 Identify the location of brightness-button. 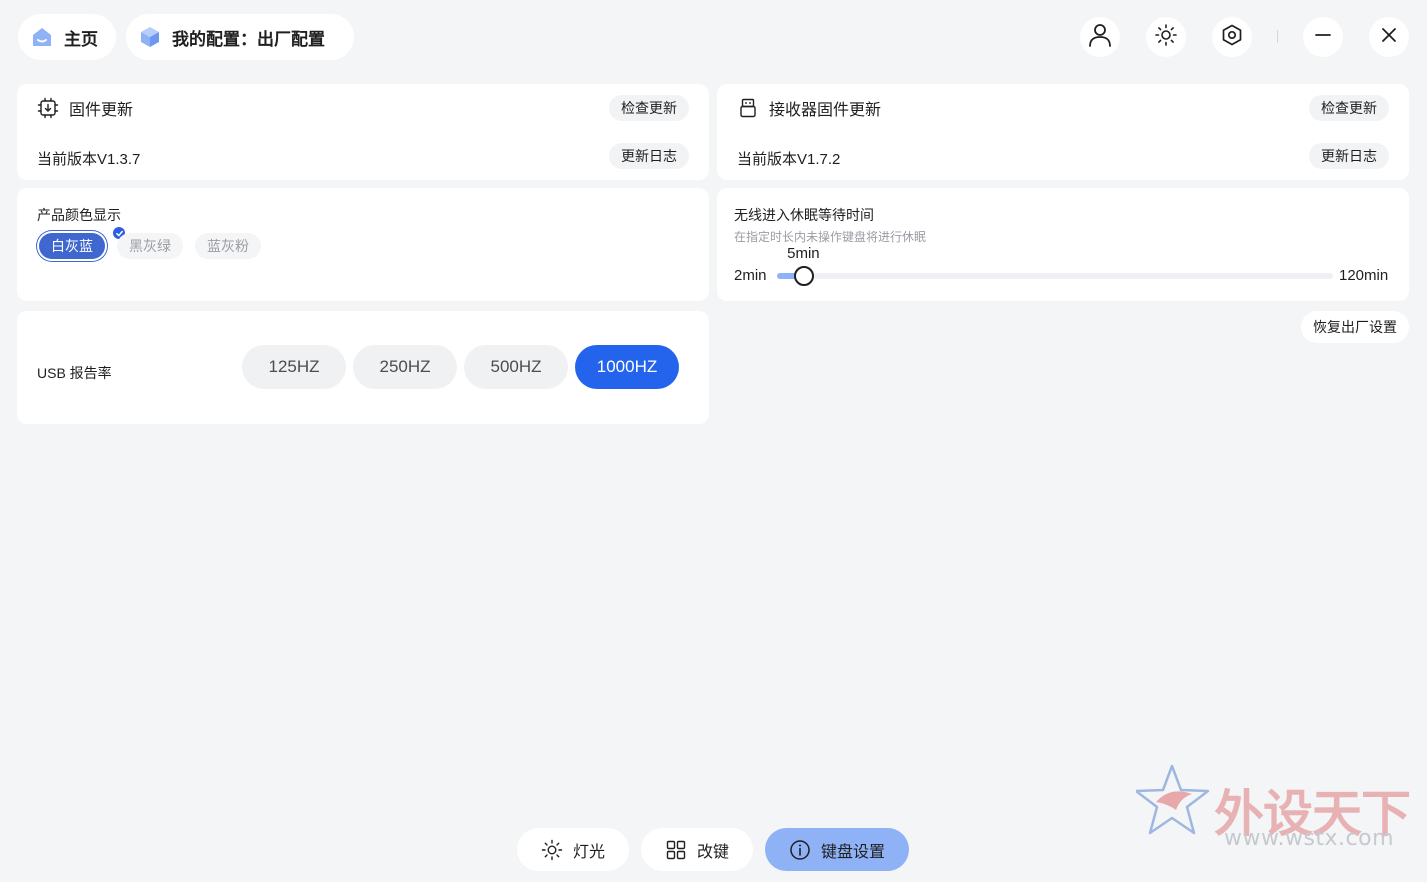
(1166, 37).